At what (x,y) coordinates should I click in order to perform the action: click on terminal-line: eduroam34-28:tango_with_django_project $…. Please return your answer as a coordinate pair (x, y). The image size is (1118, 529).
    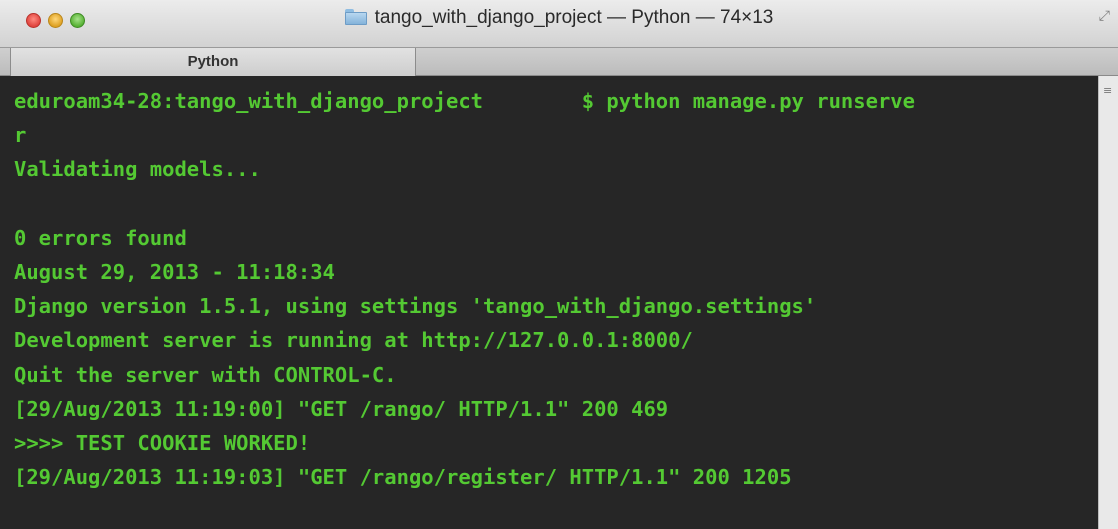
    Looking at the image, I should click on (464, 101).